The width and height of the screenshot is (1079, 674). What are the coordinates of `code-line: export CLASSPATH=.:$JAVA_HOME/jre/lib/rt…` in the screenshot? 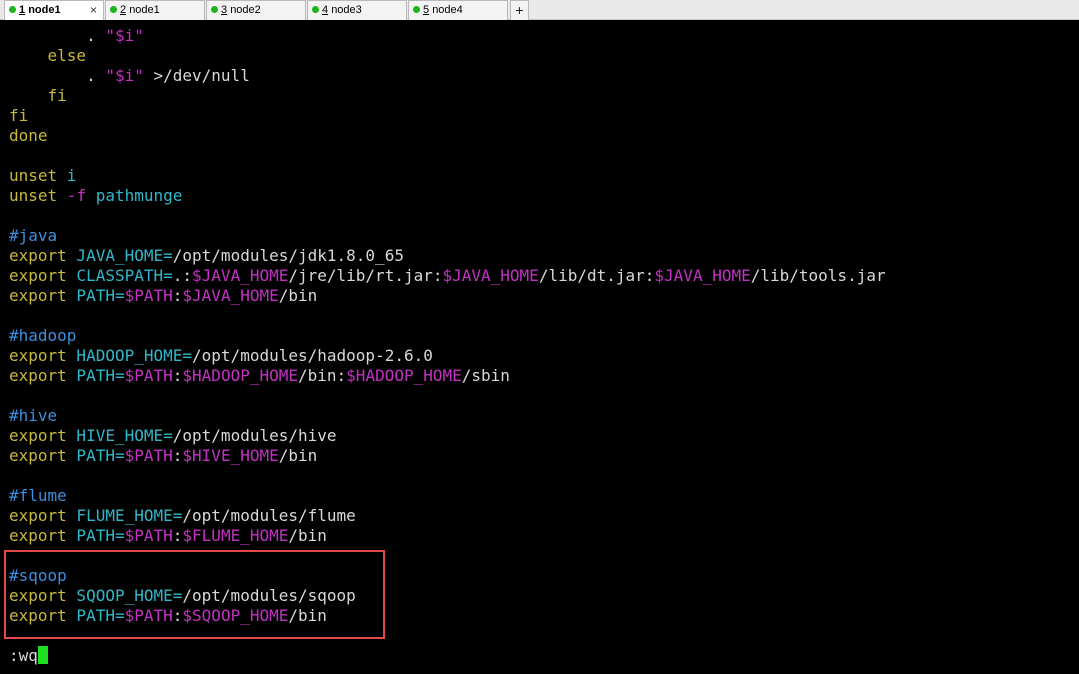 It's located at (447, 275).